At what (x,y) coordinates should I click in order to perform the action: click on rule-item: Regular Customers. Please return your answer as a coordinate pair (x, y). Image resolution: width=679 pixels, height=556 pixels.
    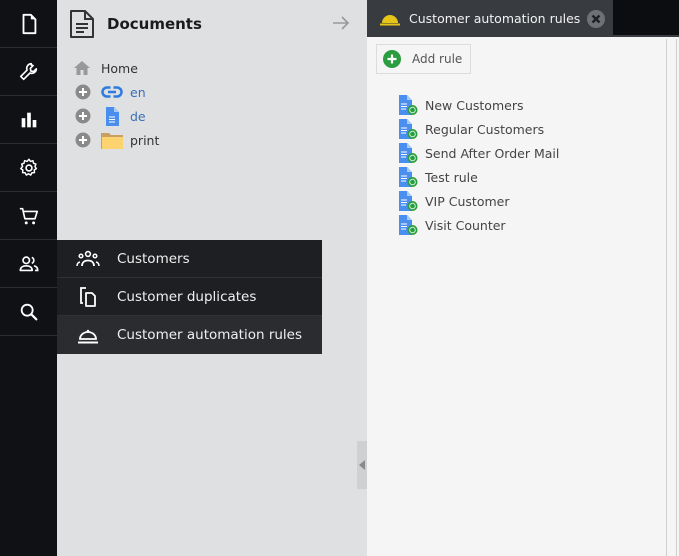
    Looking at the image, I should click on (538, 129).